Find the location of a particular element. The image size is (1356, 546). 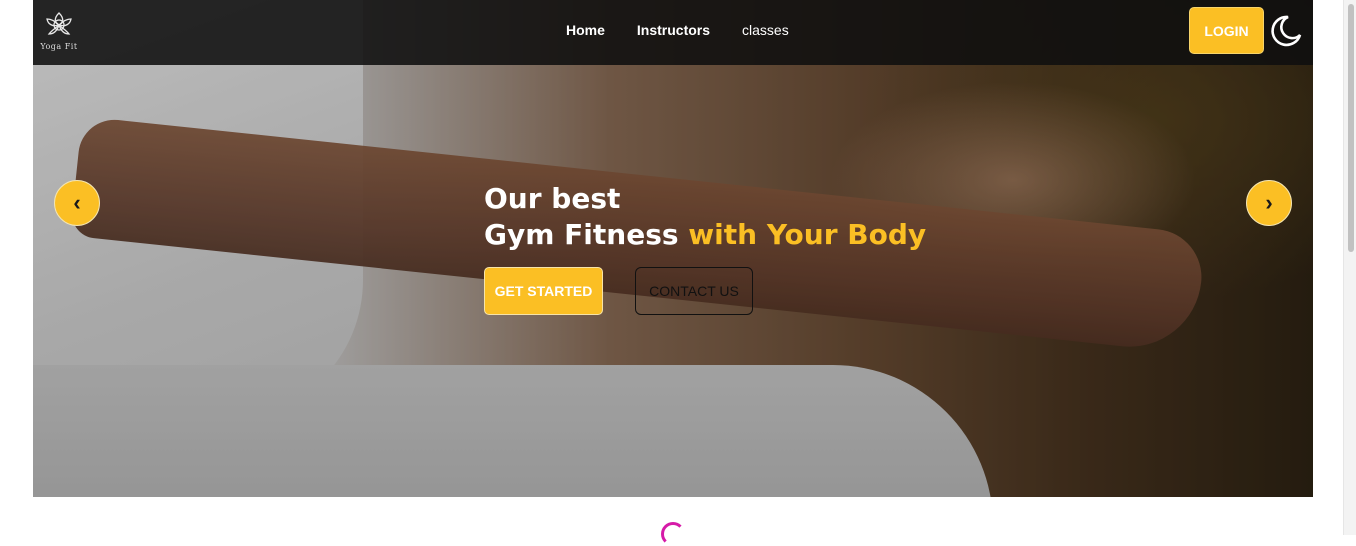

main-nav: Home Instructors classes is located at coordinates (693, 30).